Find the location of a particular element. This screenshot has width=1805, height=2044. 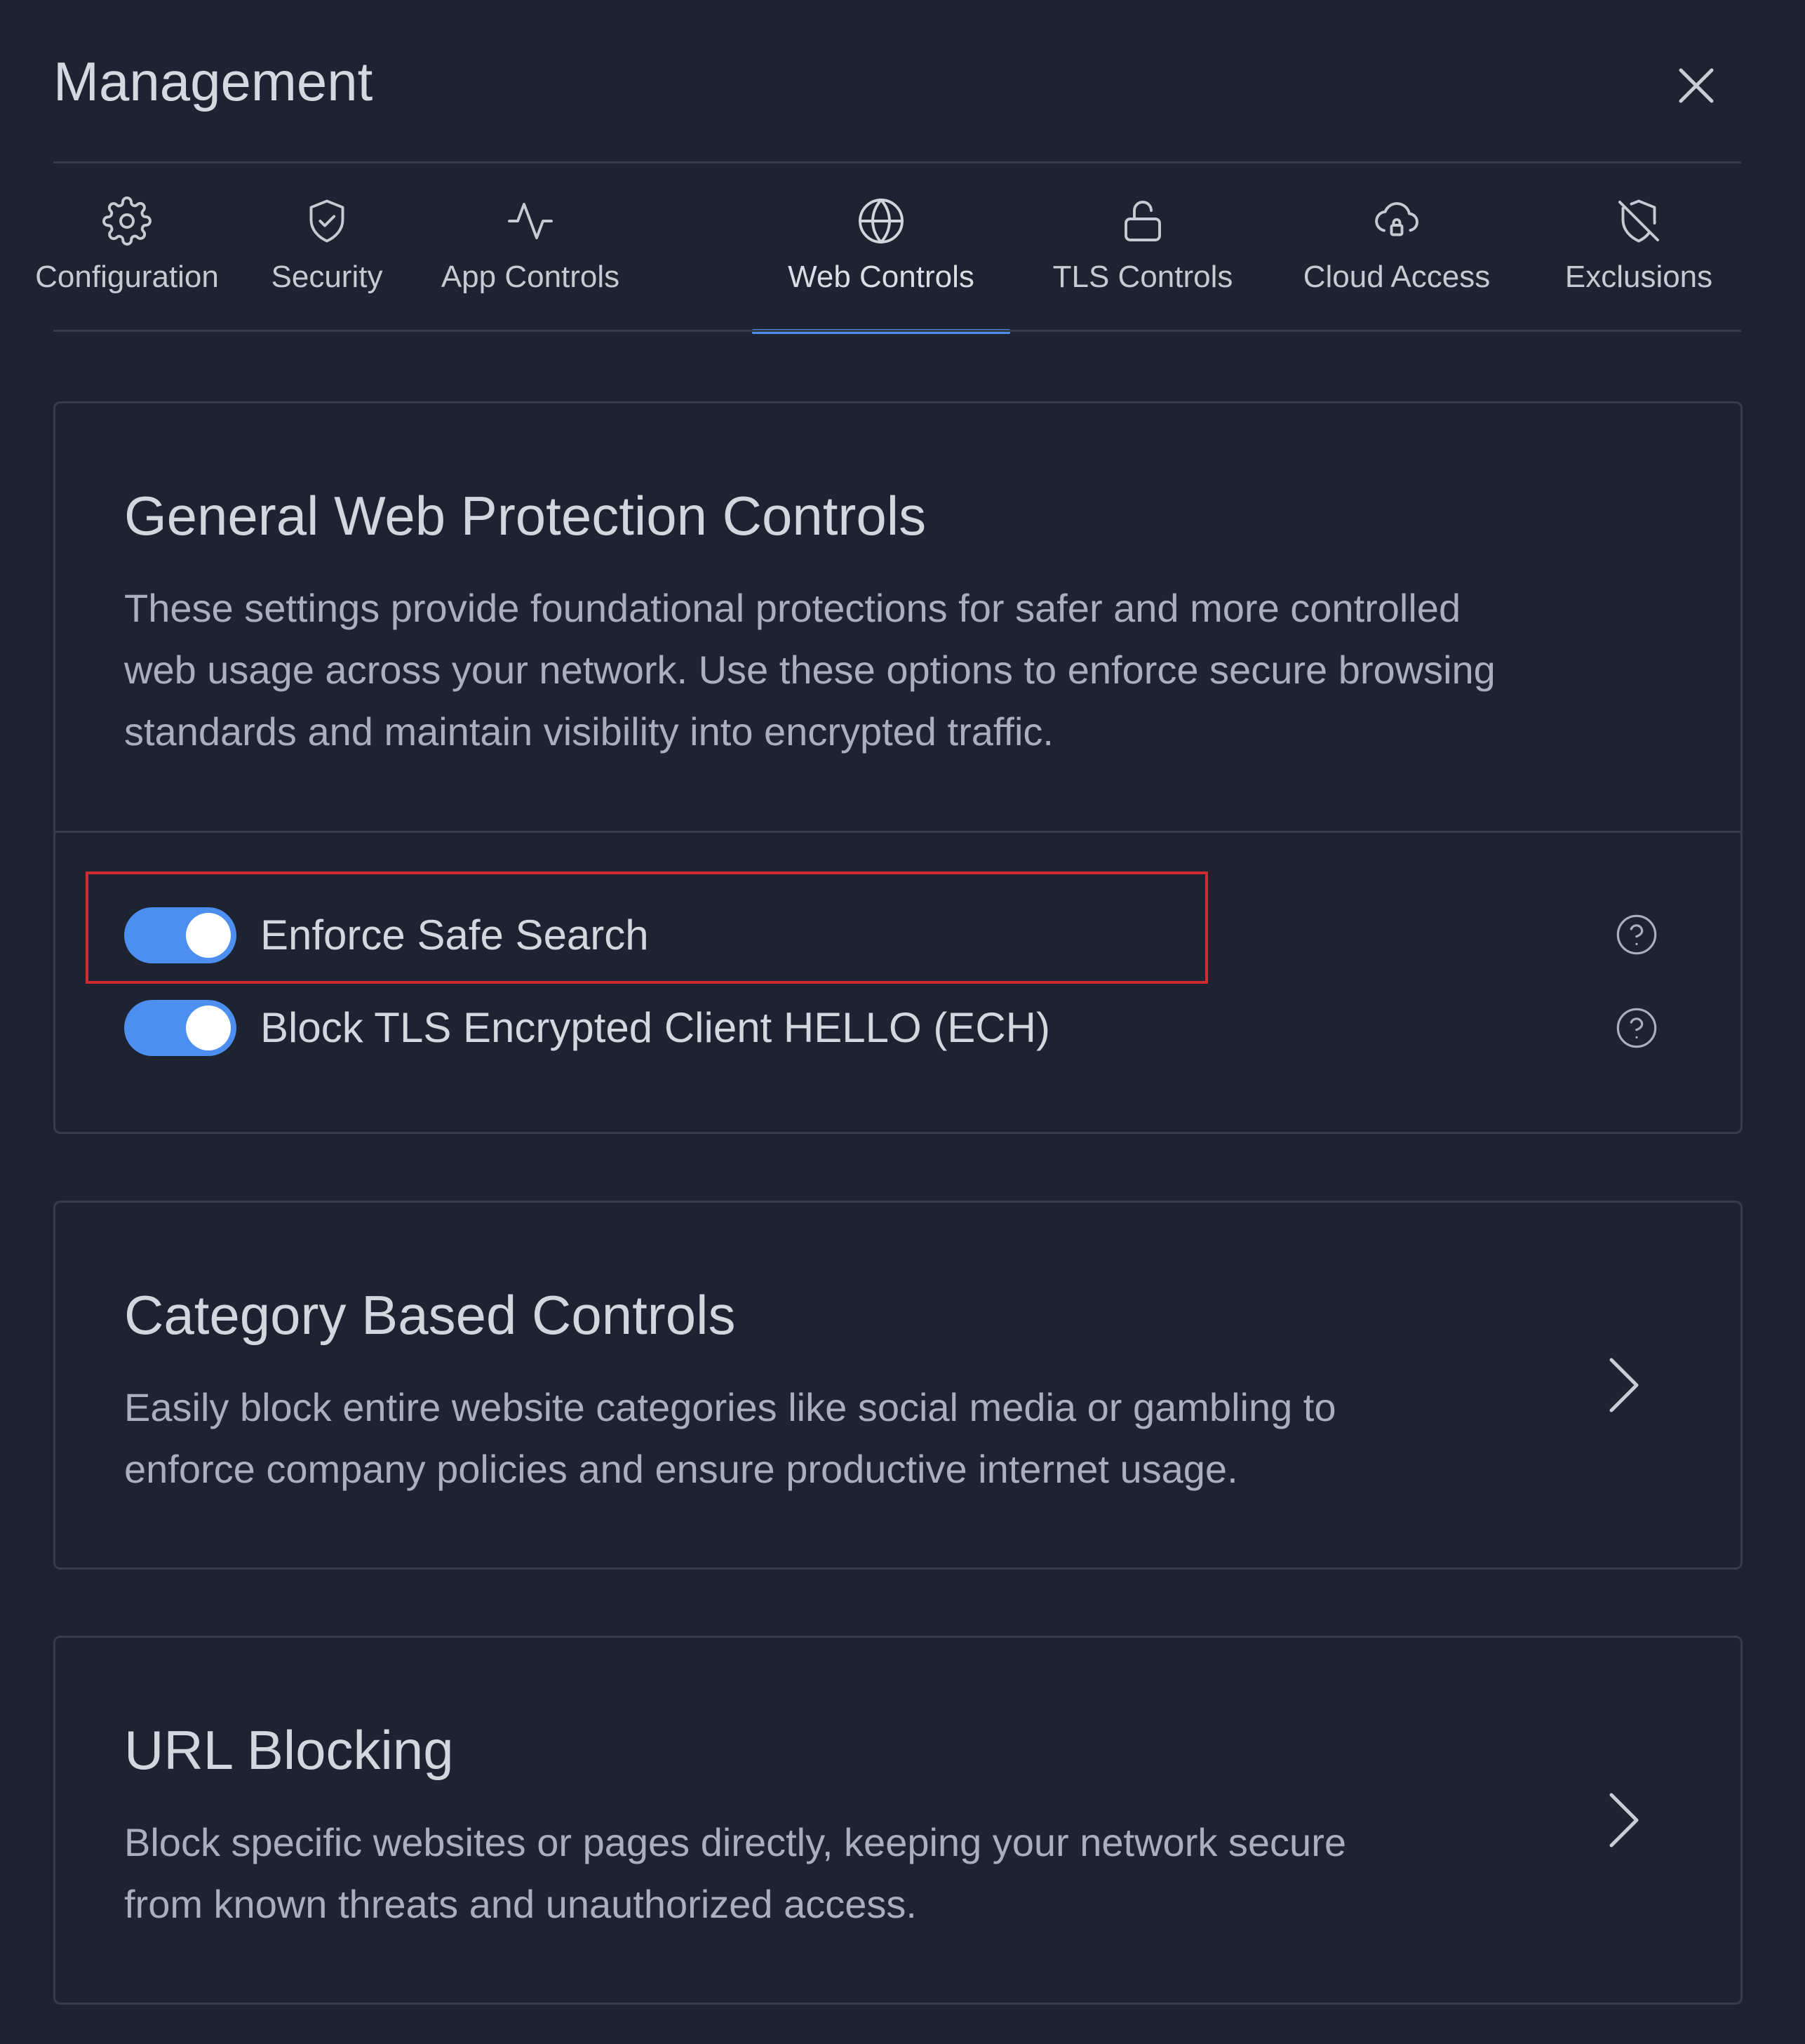

toggle-row-block-tls-ech: Block TLS Encrypted Client HELLO (ECH) is located at coordinates (587, 1028).